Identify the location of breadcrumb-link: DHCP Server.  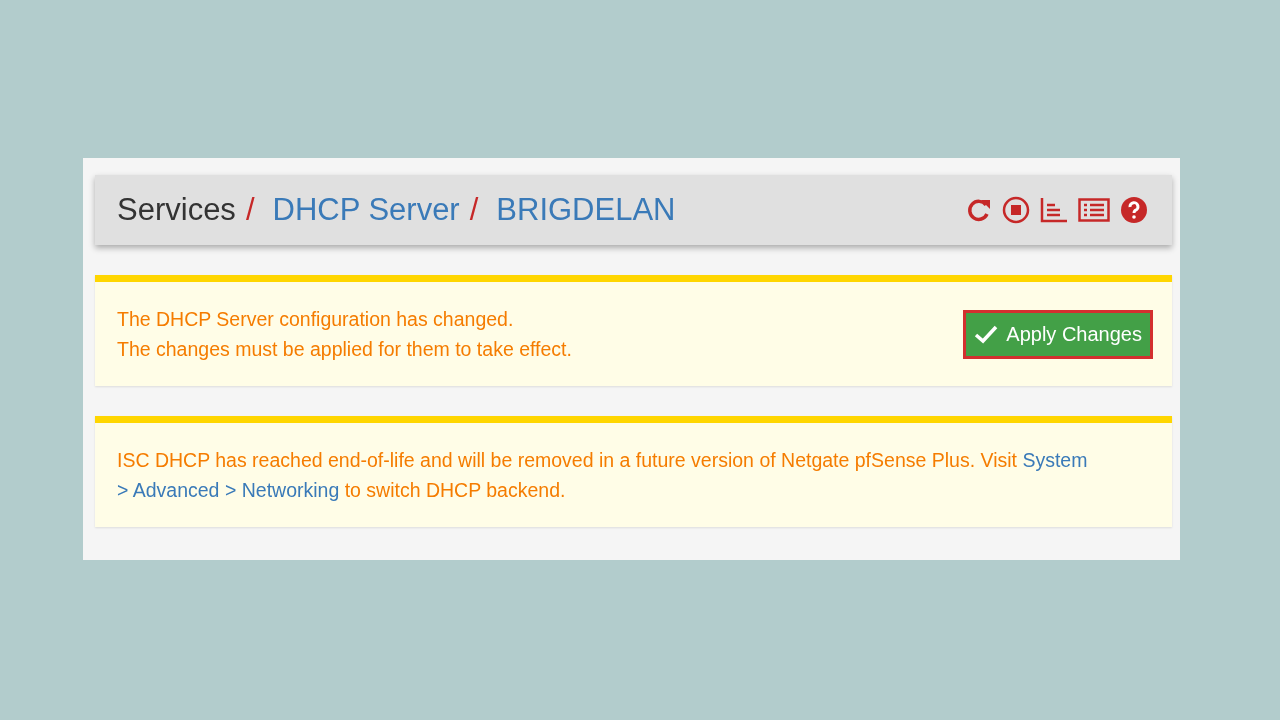
(366, 210).